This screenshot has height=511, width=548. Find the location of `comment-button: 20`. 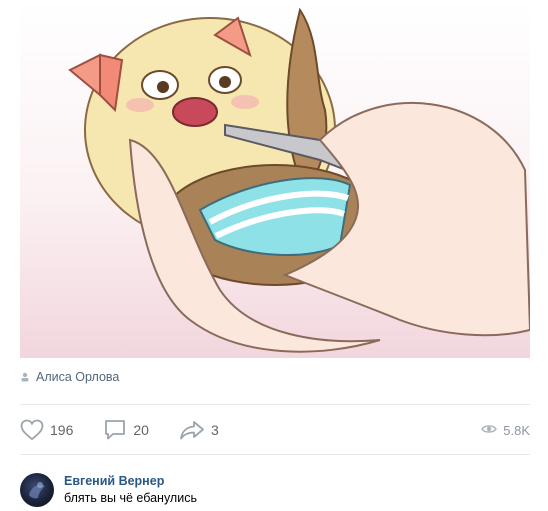

comment-button: 20 is located at coordinates (126, 430).